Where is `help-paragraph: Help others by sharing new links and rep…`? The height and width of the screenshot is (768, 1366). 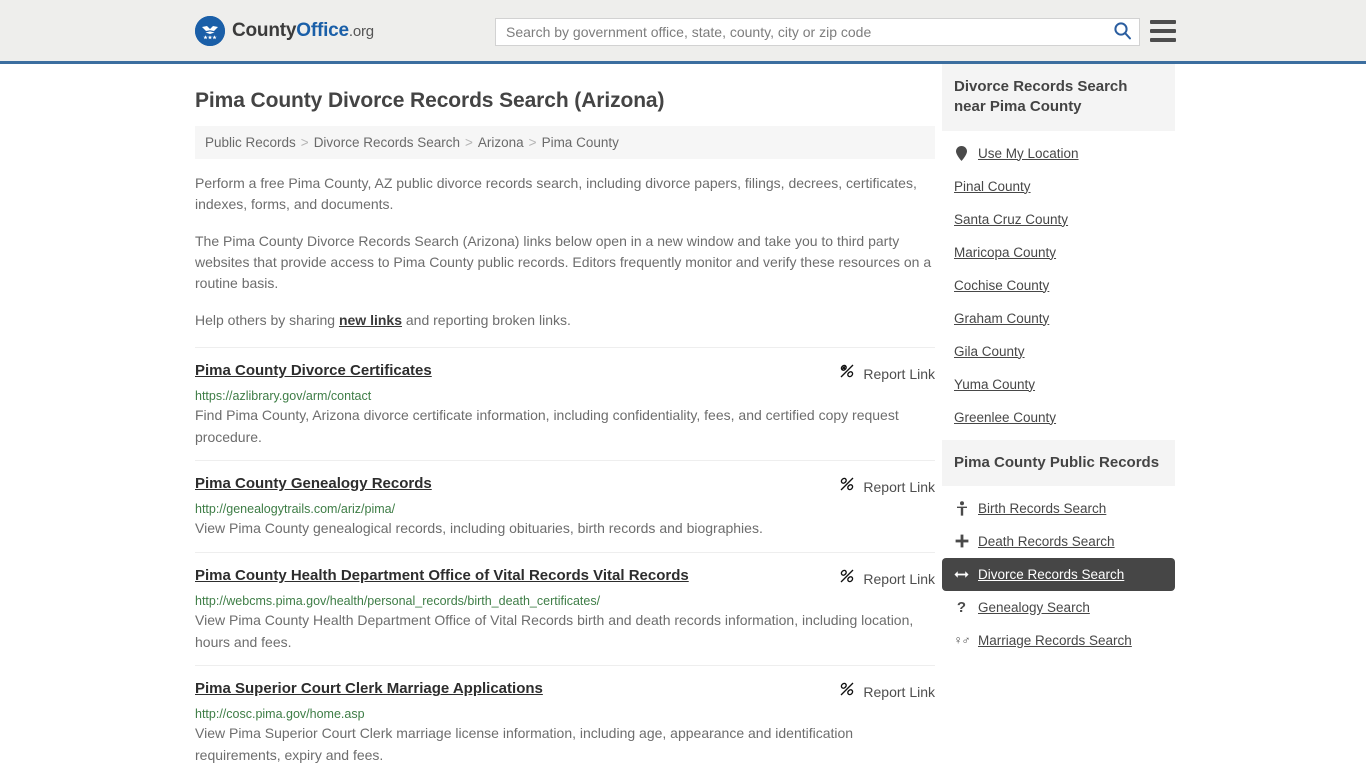
help-paragraph: Help others by sharing new links and rep… is located at coordinates (565, 320).